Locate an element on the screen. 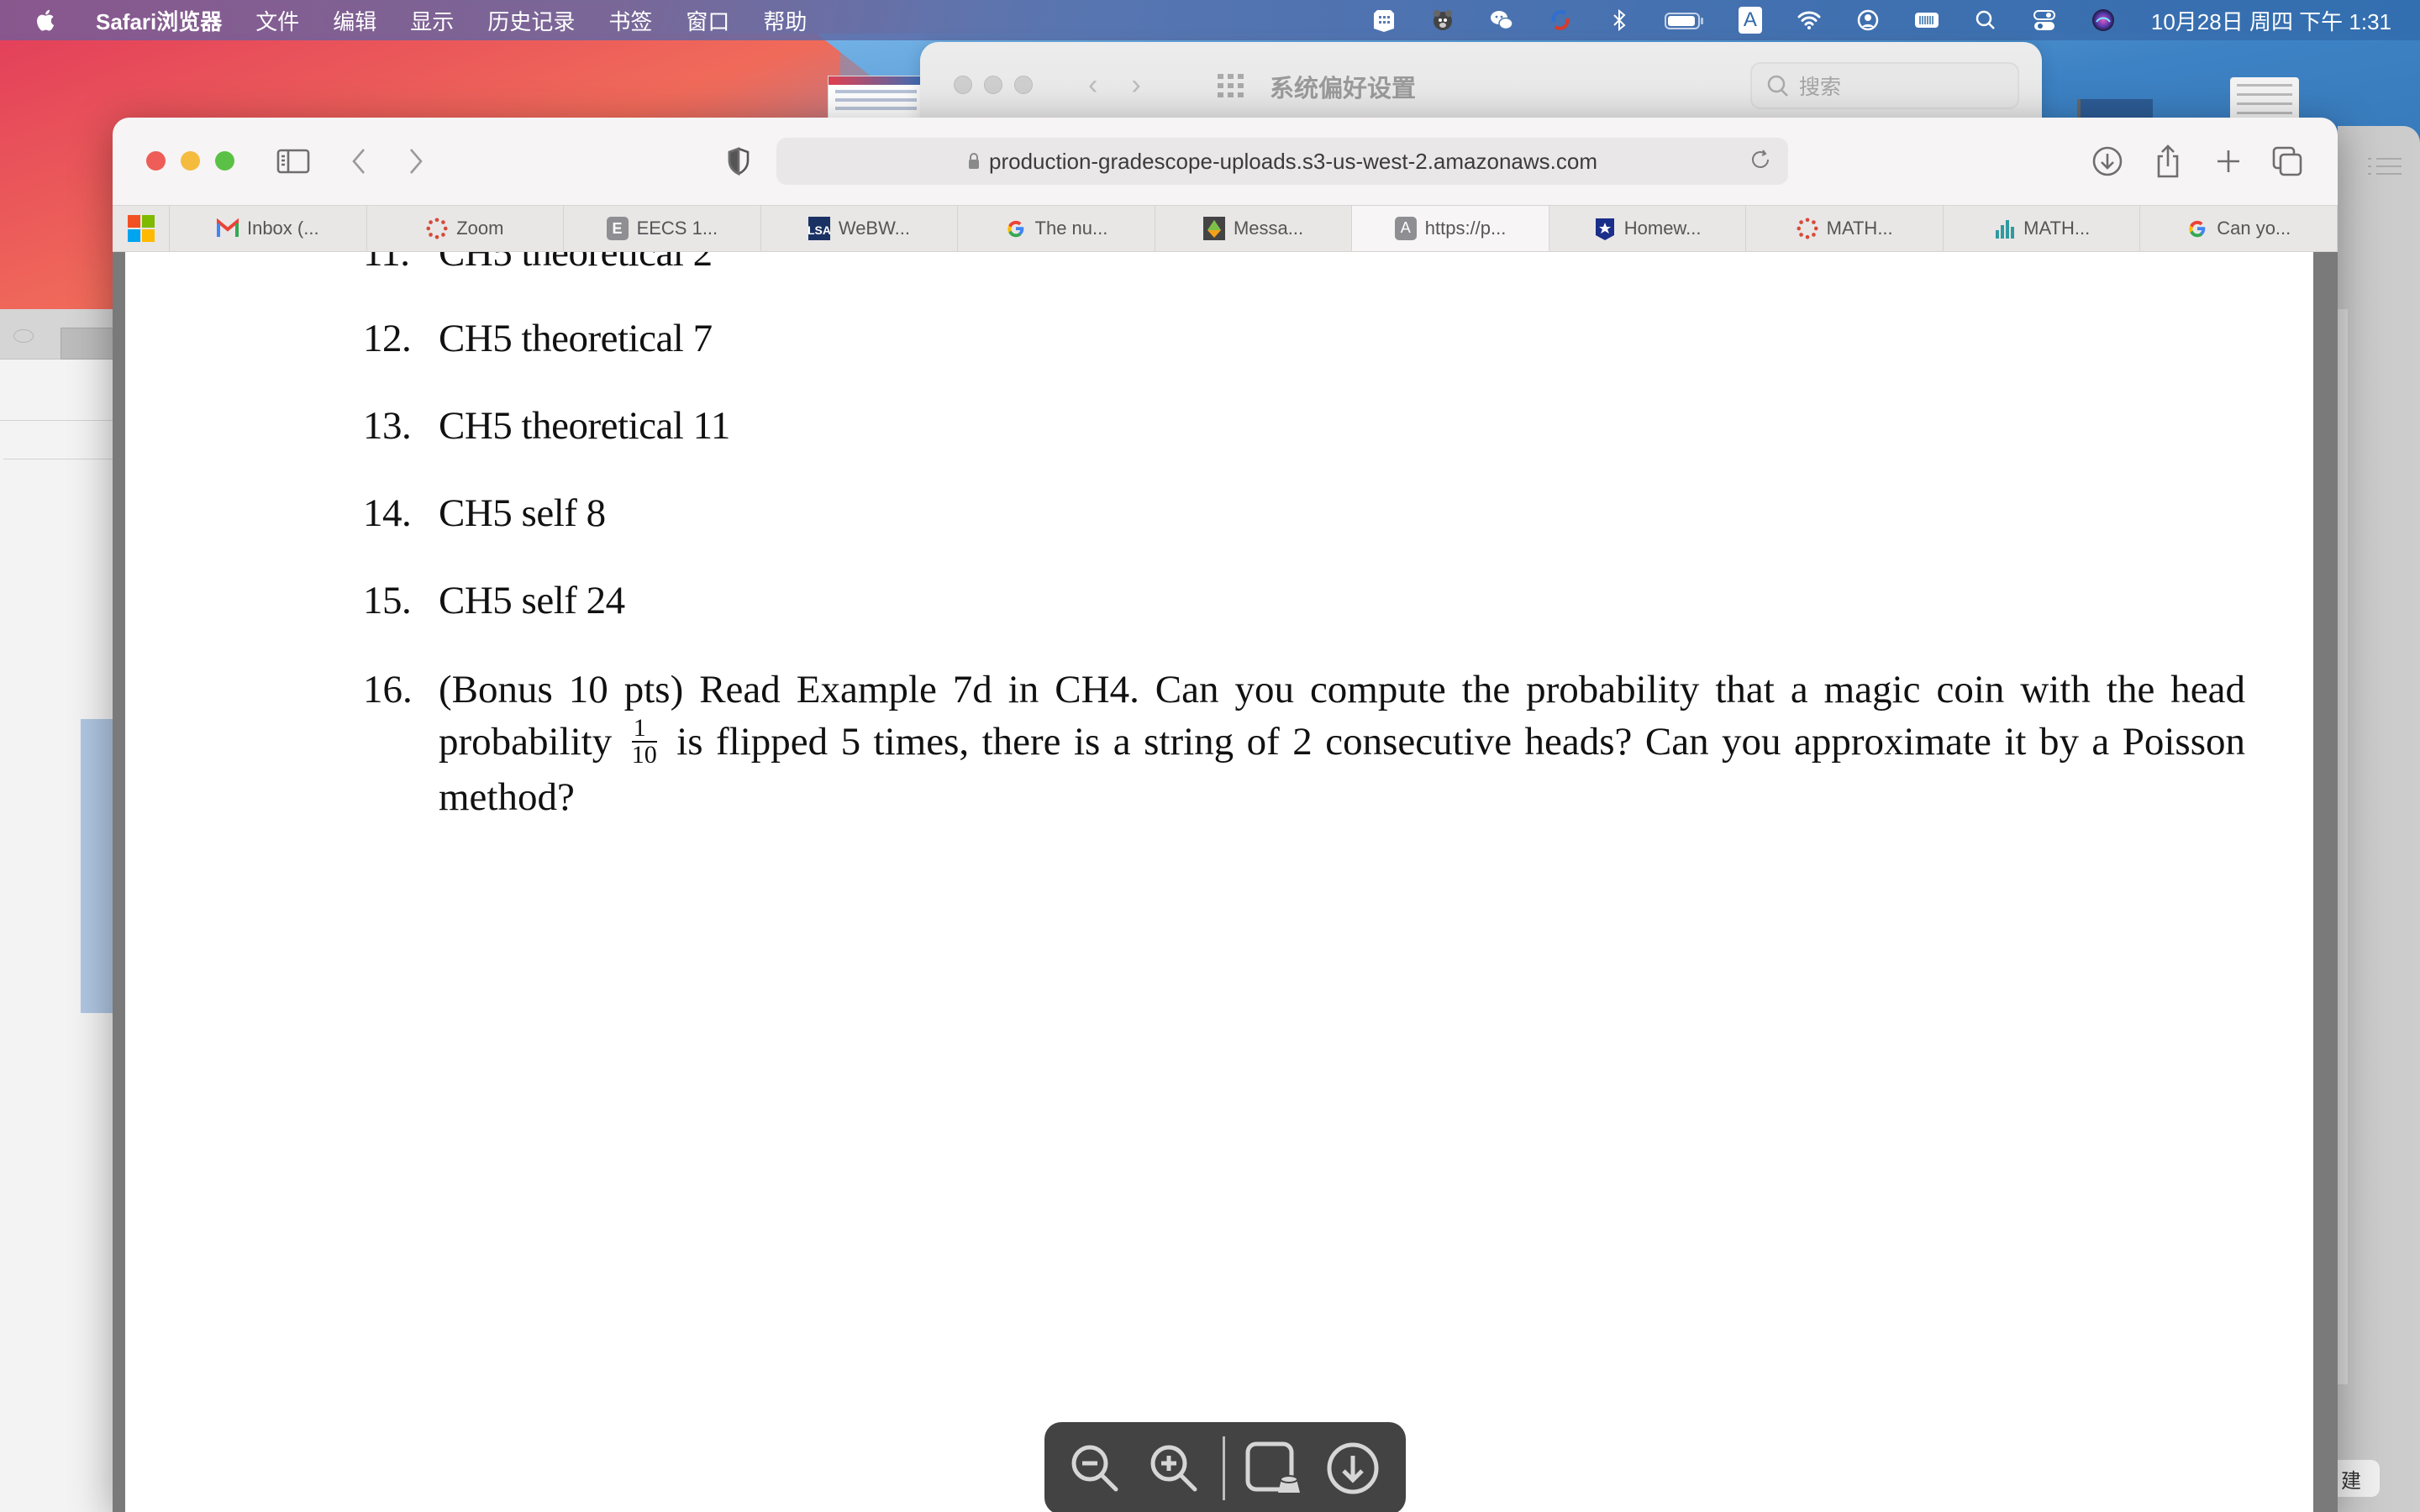 The height and width of the screenshot is (1512, 2420). input-method-icon: A is located at coordinates (1750, 20).